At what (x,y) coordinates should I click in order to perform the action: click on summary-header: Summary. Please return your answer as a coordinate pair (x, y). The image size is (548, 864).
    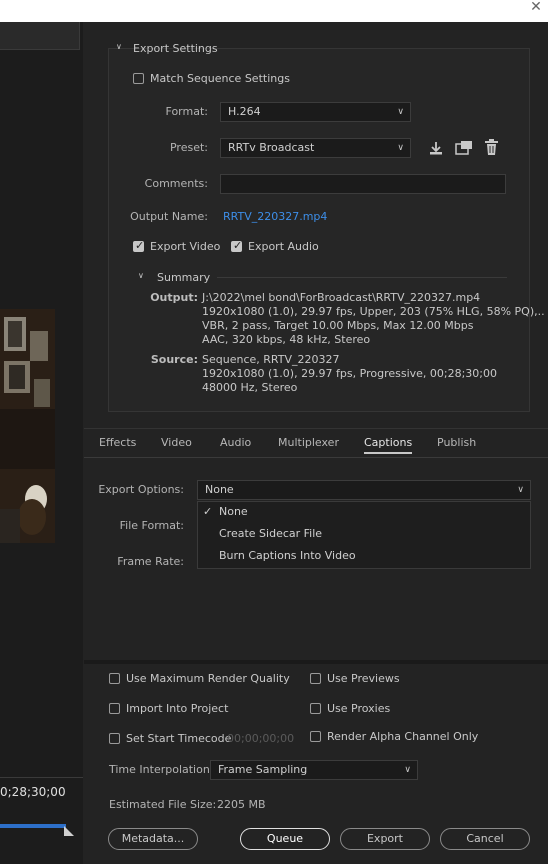
    Looking at the image, I should click on (184, 277).